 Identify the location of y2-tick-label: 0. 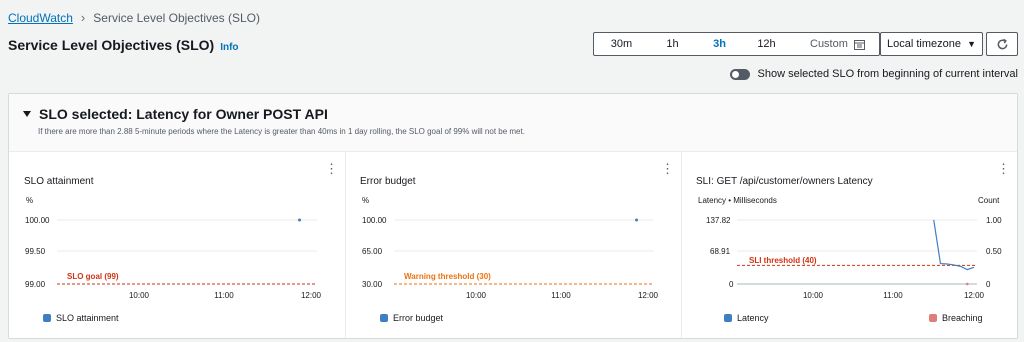
(988, 284).